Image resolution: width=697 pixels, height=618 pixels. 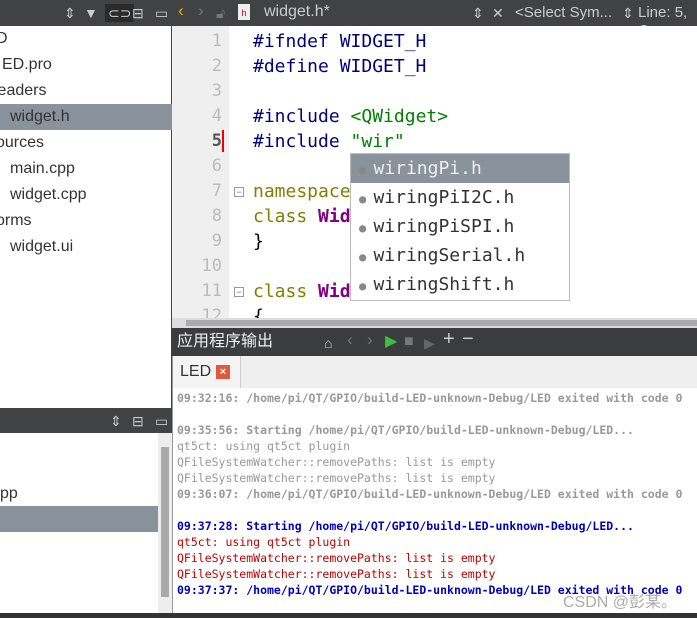 I want to click on code-line-4: #include <QWidget>, so click(x=351, y=116).